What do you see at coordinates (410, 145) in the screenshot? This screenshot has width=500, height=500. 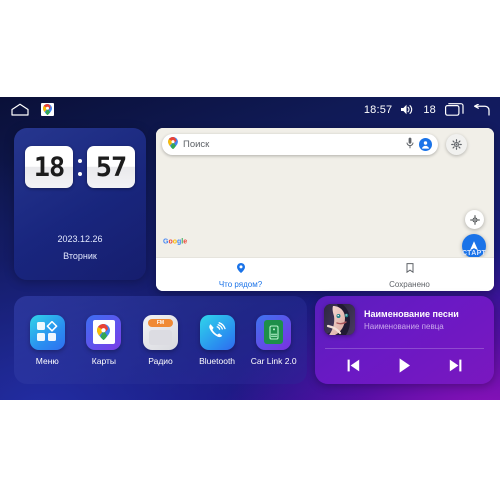 I see `microphone-icon` at bounding box center [410, 145].